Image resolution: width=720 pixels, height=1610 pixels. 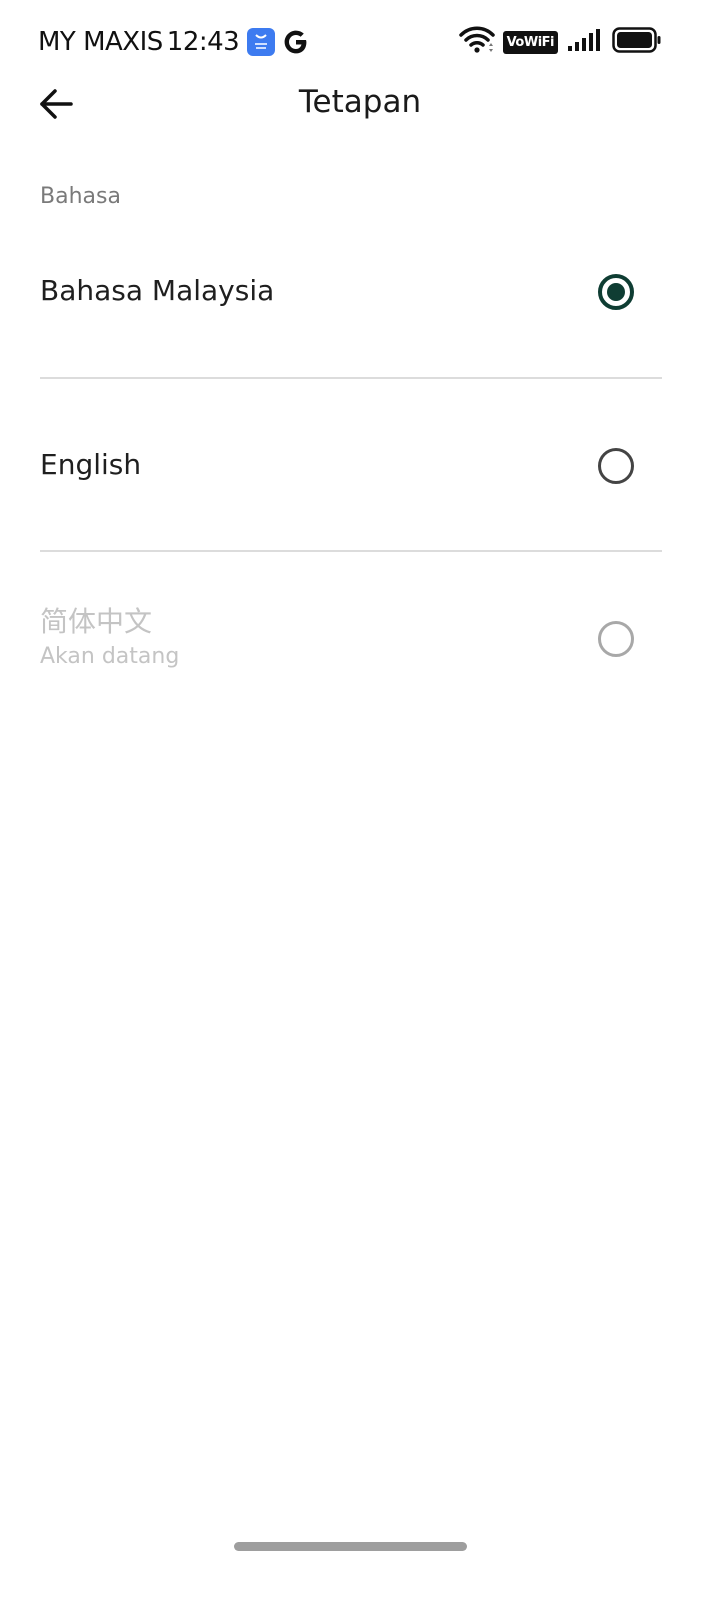 What do you see at coordinates (157, 290) in the screenshot?
I see `option-label: Bahasa Malaysia` at bounding box center [157, 290].